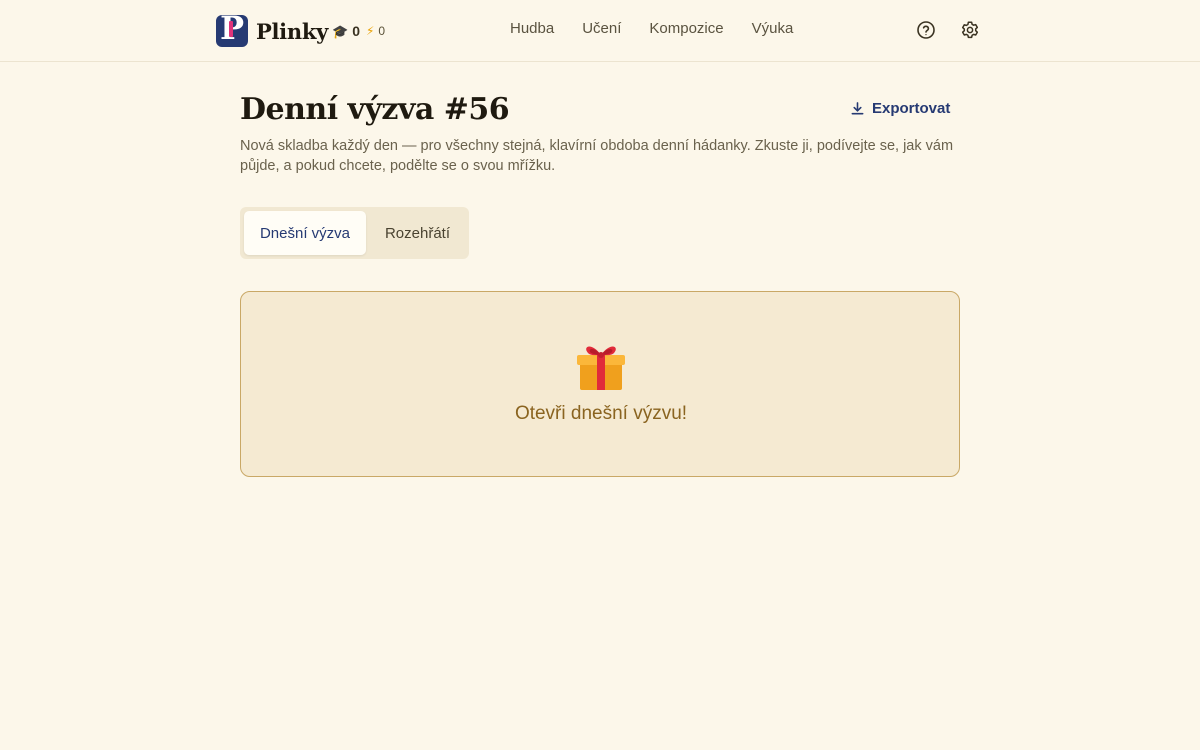  I want to click on user-stats: 🎓 0 ⚡ 0, so click(358, 31).